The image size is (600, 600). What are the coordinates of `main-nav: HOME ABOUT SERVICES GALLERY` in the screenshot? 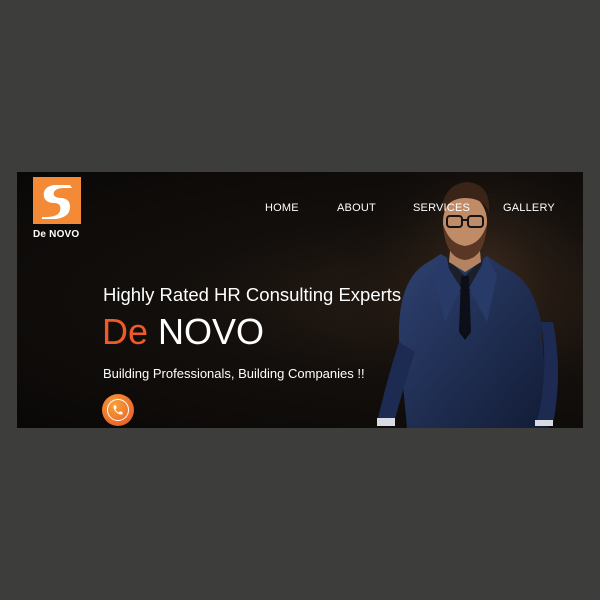 It's located at (300, 210).